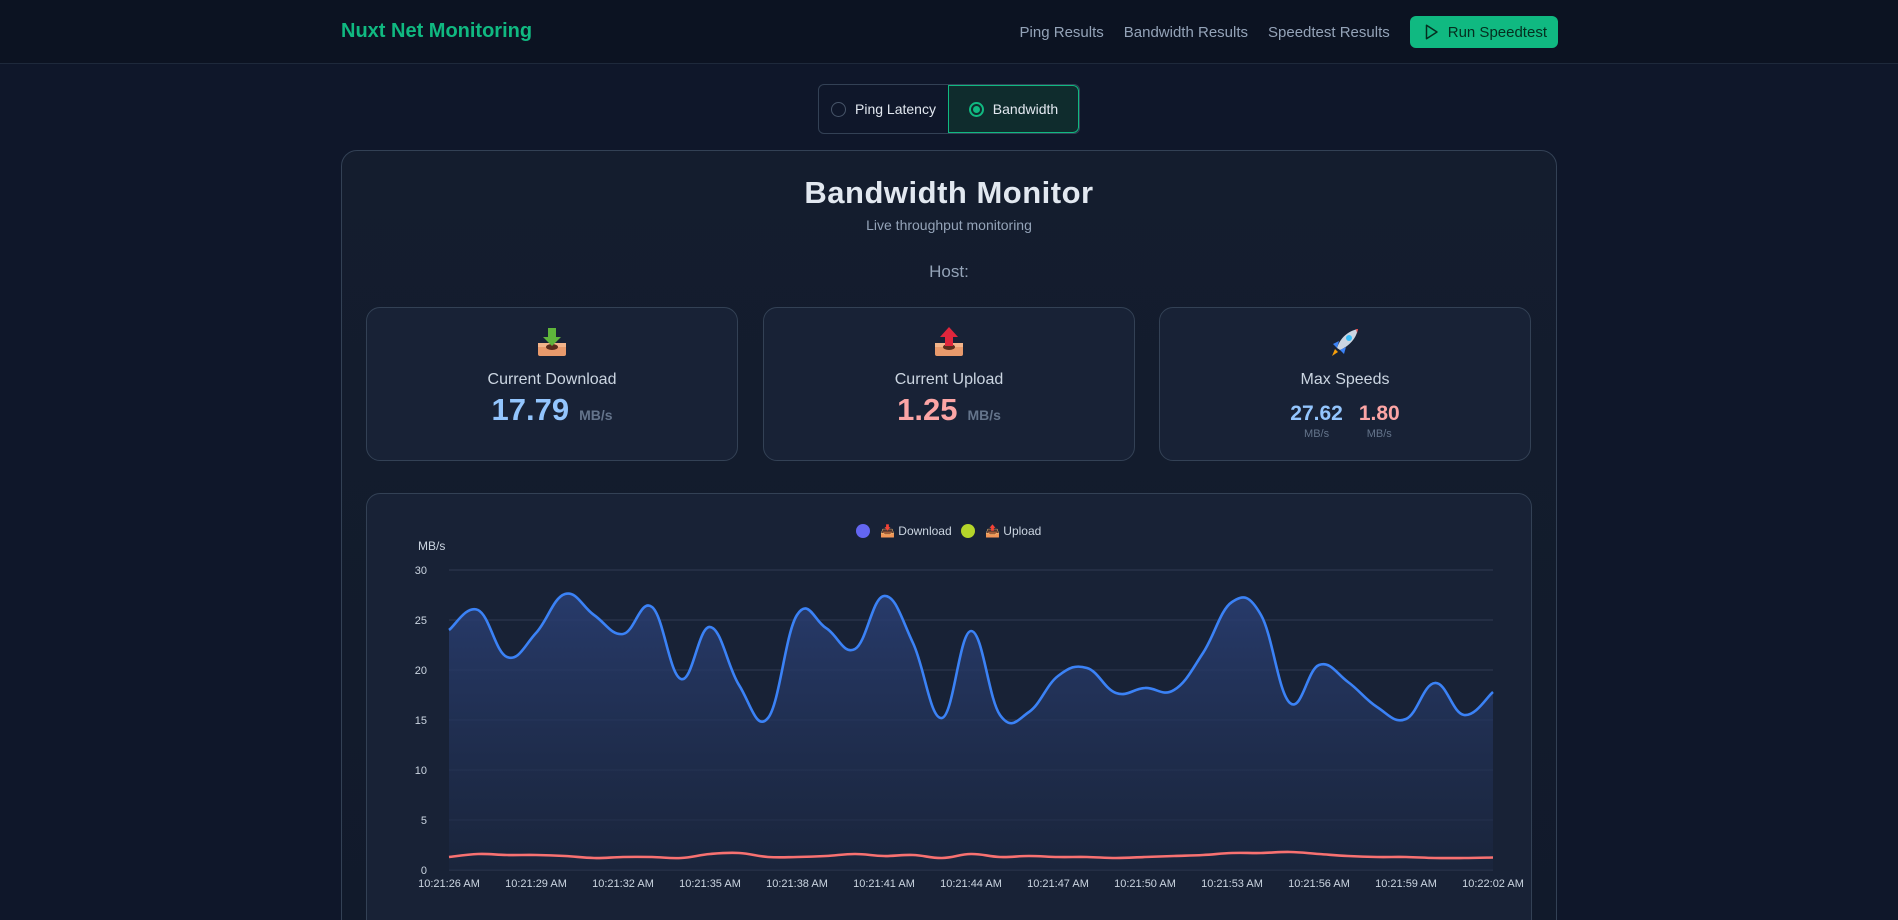 This screenshot has height=920, width=1898. I want to click on y-axis-label: MB/s, so click(431, 546).